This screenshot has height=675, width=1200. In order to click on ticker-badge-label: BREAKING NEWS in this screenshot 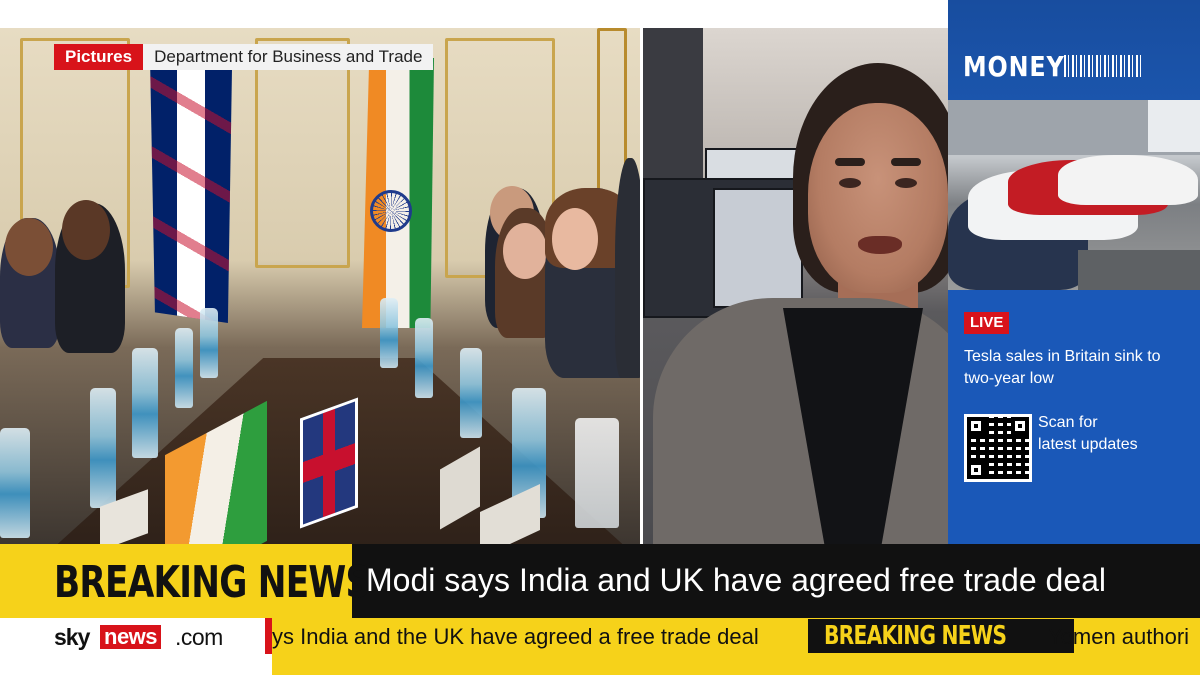, I will do `click(915, 636)`.